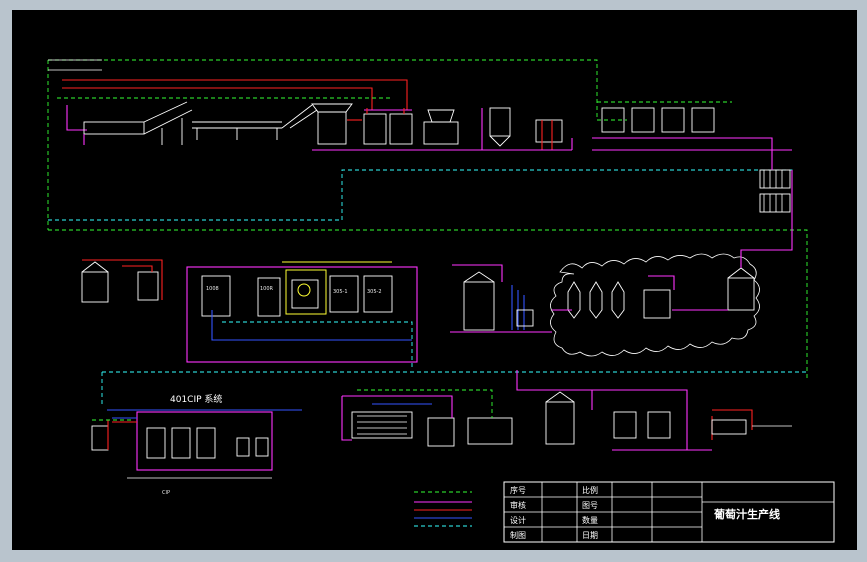 This screenshot has height=562, width=867. I want to click on tb-row-2-left: 审核, so click(518, 505).